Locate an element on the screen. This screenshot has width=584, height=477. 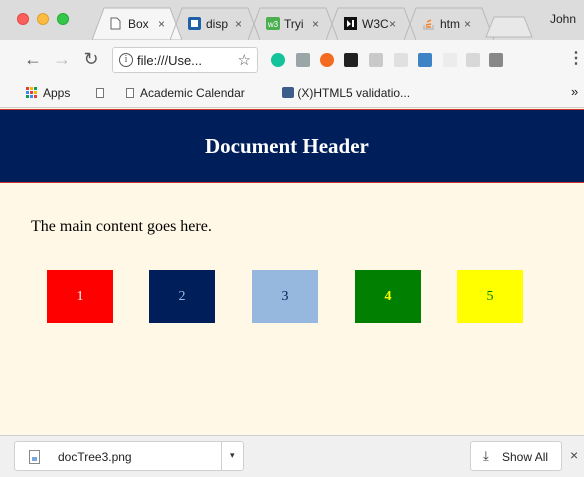
download-icon: ⤓ is located at coordinates (486, 455).